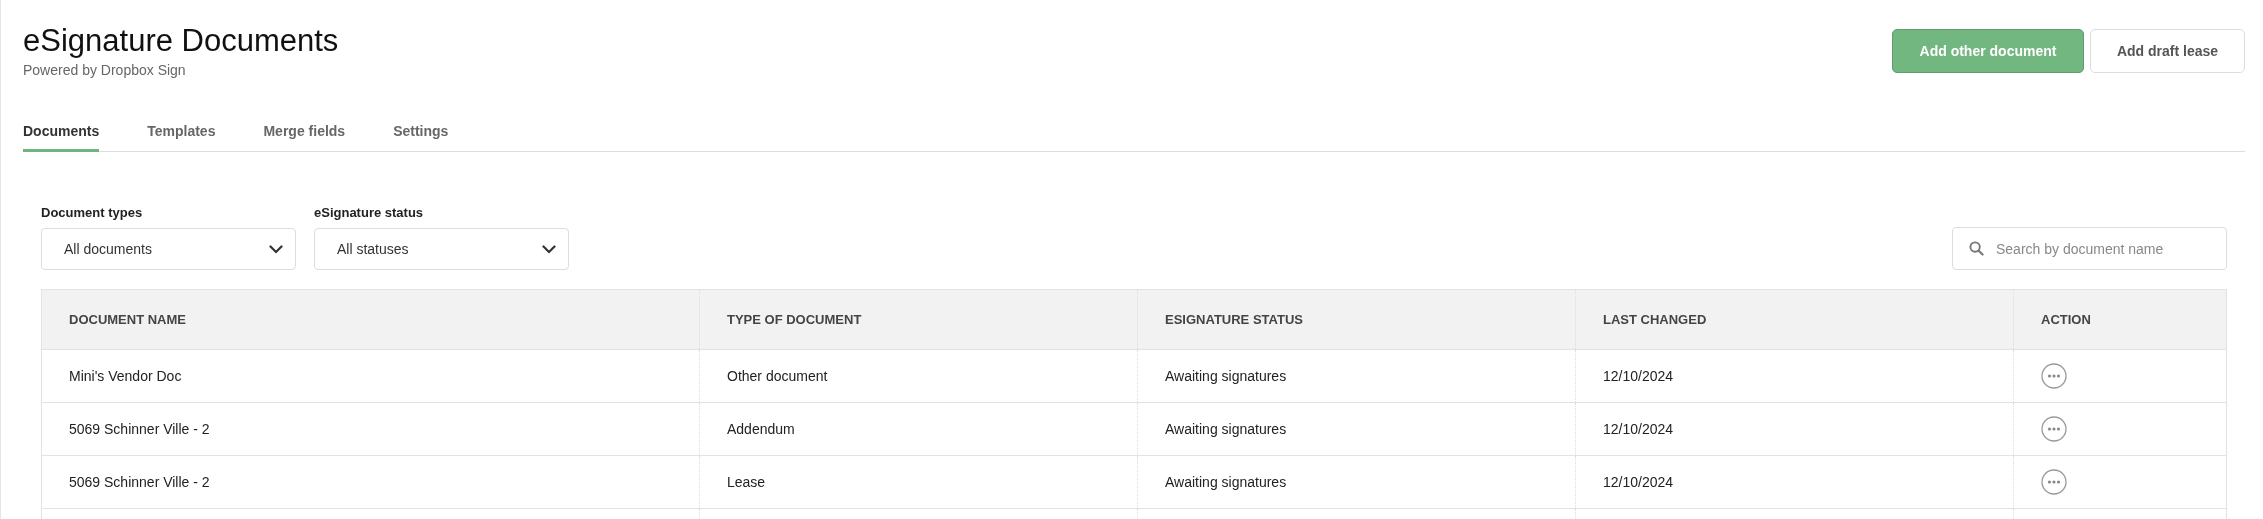  I want to click on dropdown: All statuses, so click(441, 249).